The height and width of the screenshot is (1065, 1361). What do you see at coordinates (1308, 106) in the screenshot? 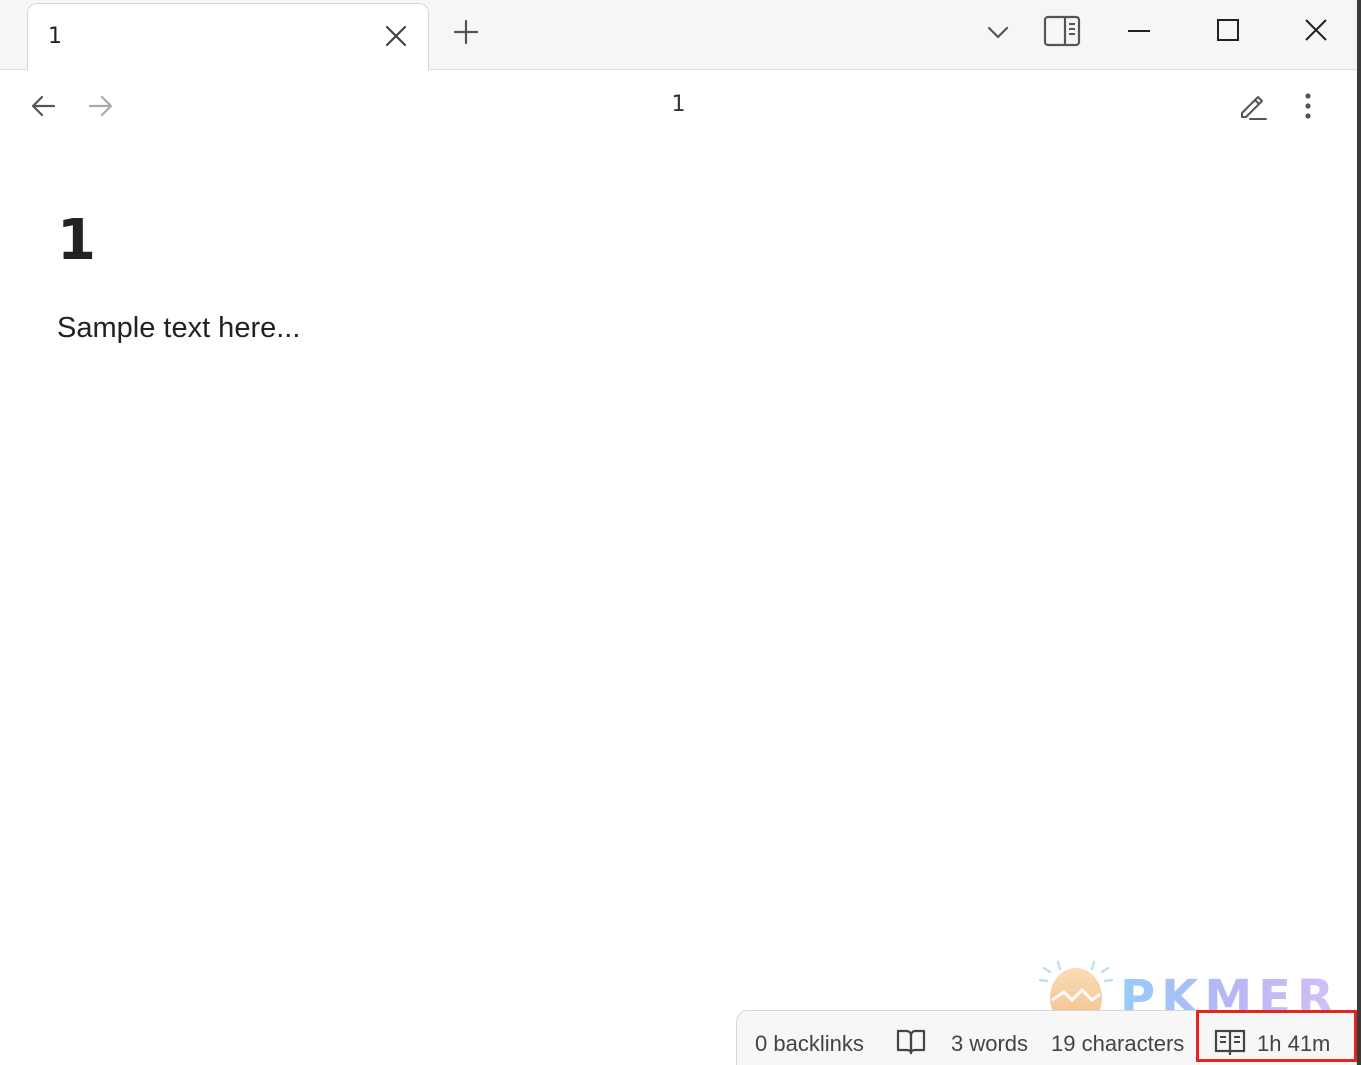
I see `more-vertical-icon` at bounding box center [1308, 106].